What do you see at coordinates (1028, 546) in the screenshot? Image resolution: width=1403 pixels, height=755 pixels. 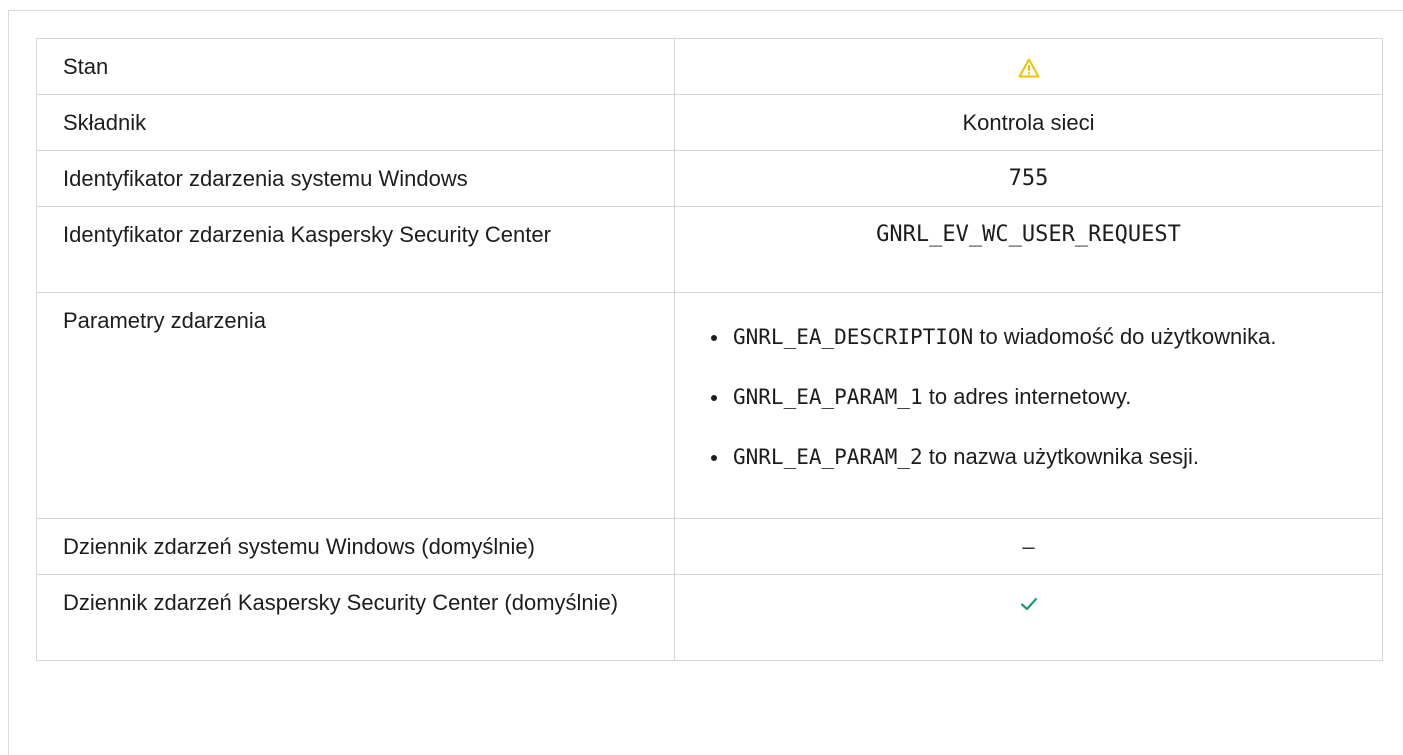 I see `windows-log-value: –` at bounding box center [1028, 546].